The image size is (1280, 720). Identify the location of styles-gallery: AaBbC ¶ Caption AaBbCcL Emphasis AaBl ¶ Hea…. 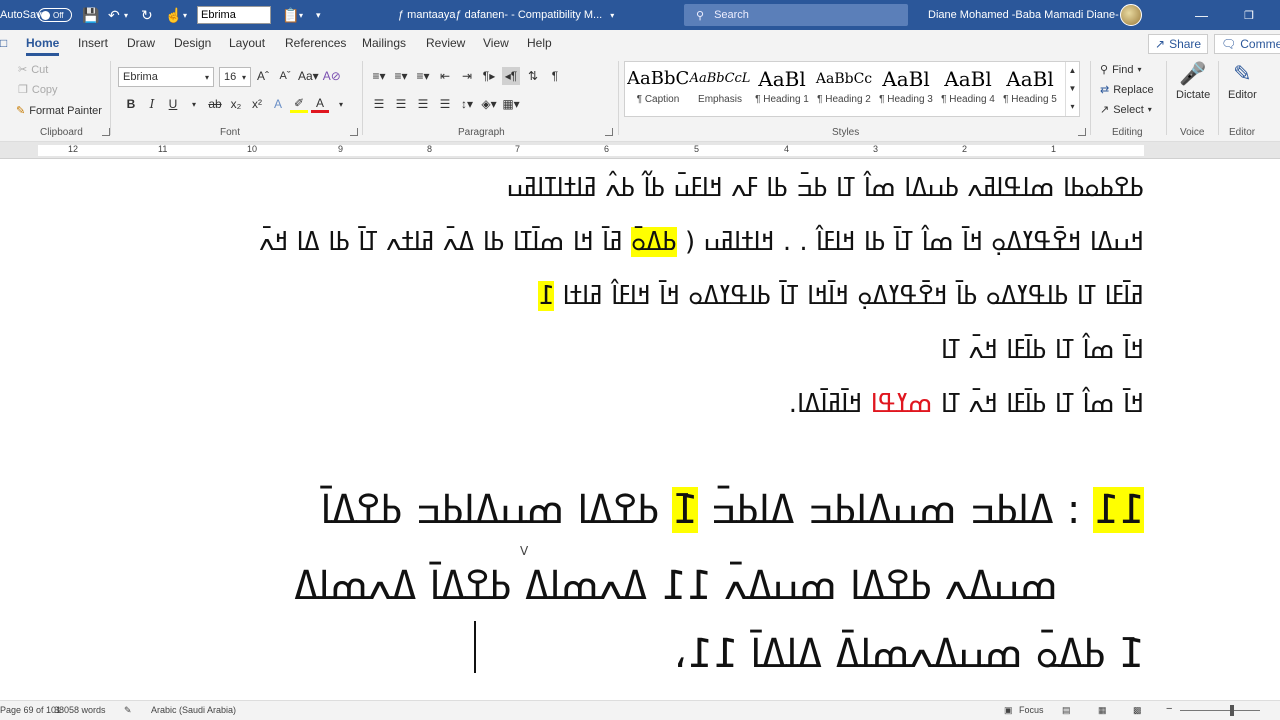
(852, 89).